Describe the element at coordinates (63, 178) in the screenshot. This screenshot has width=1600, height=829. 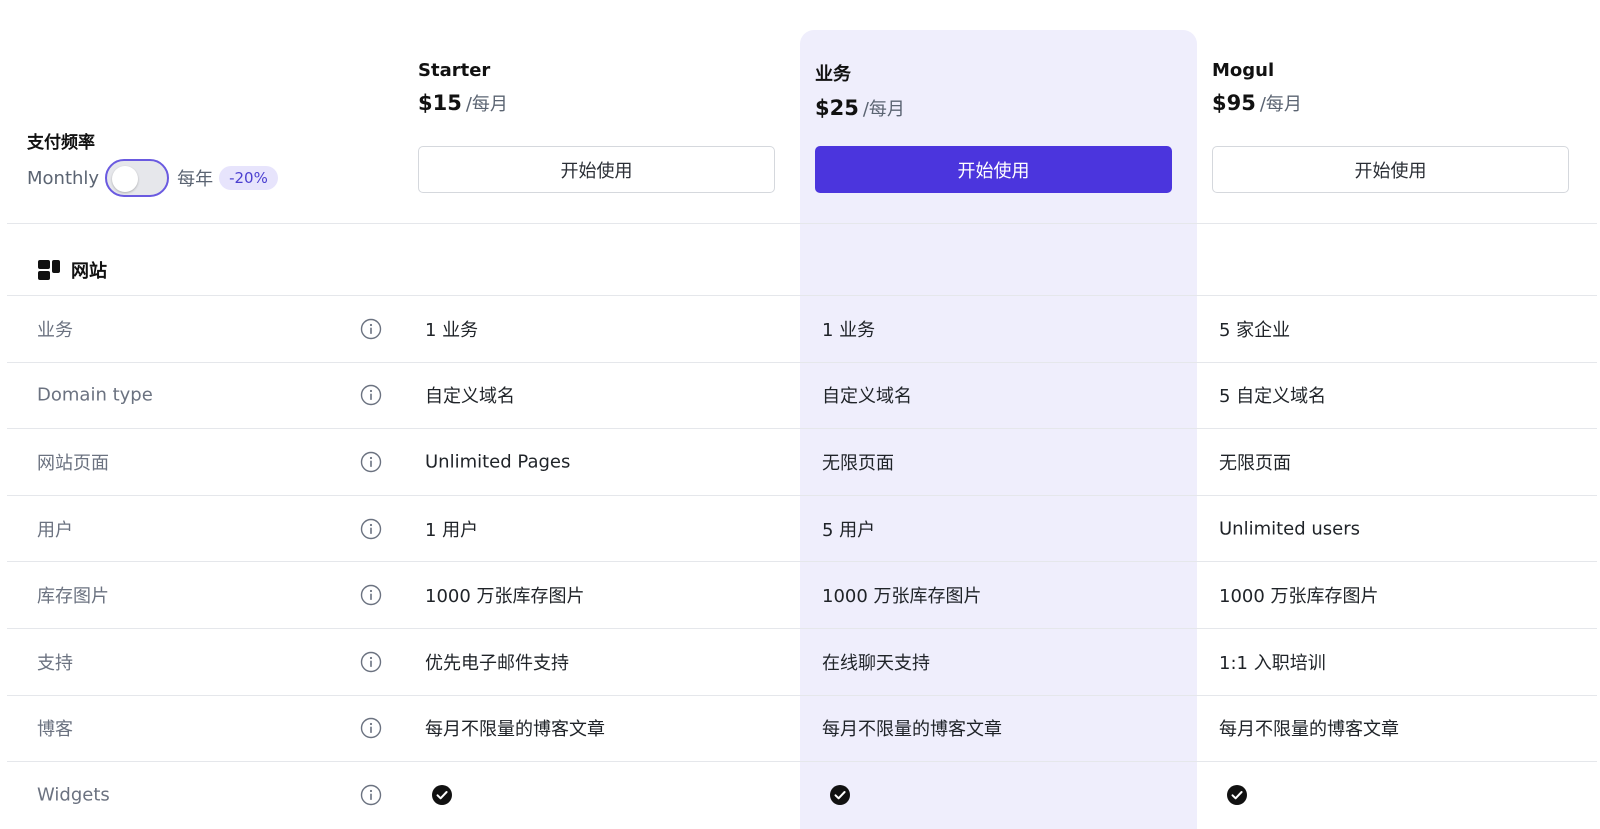
I see `monthly-label: Monthly` at that location.